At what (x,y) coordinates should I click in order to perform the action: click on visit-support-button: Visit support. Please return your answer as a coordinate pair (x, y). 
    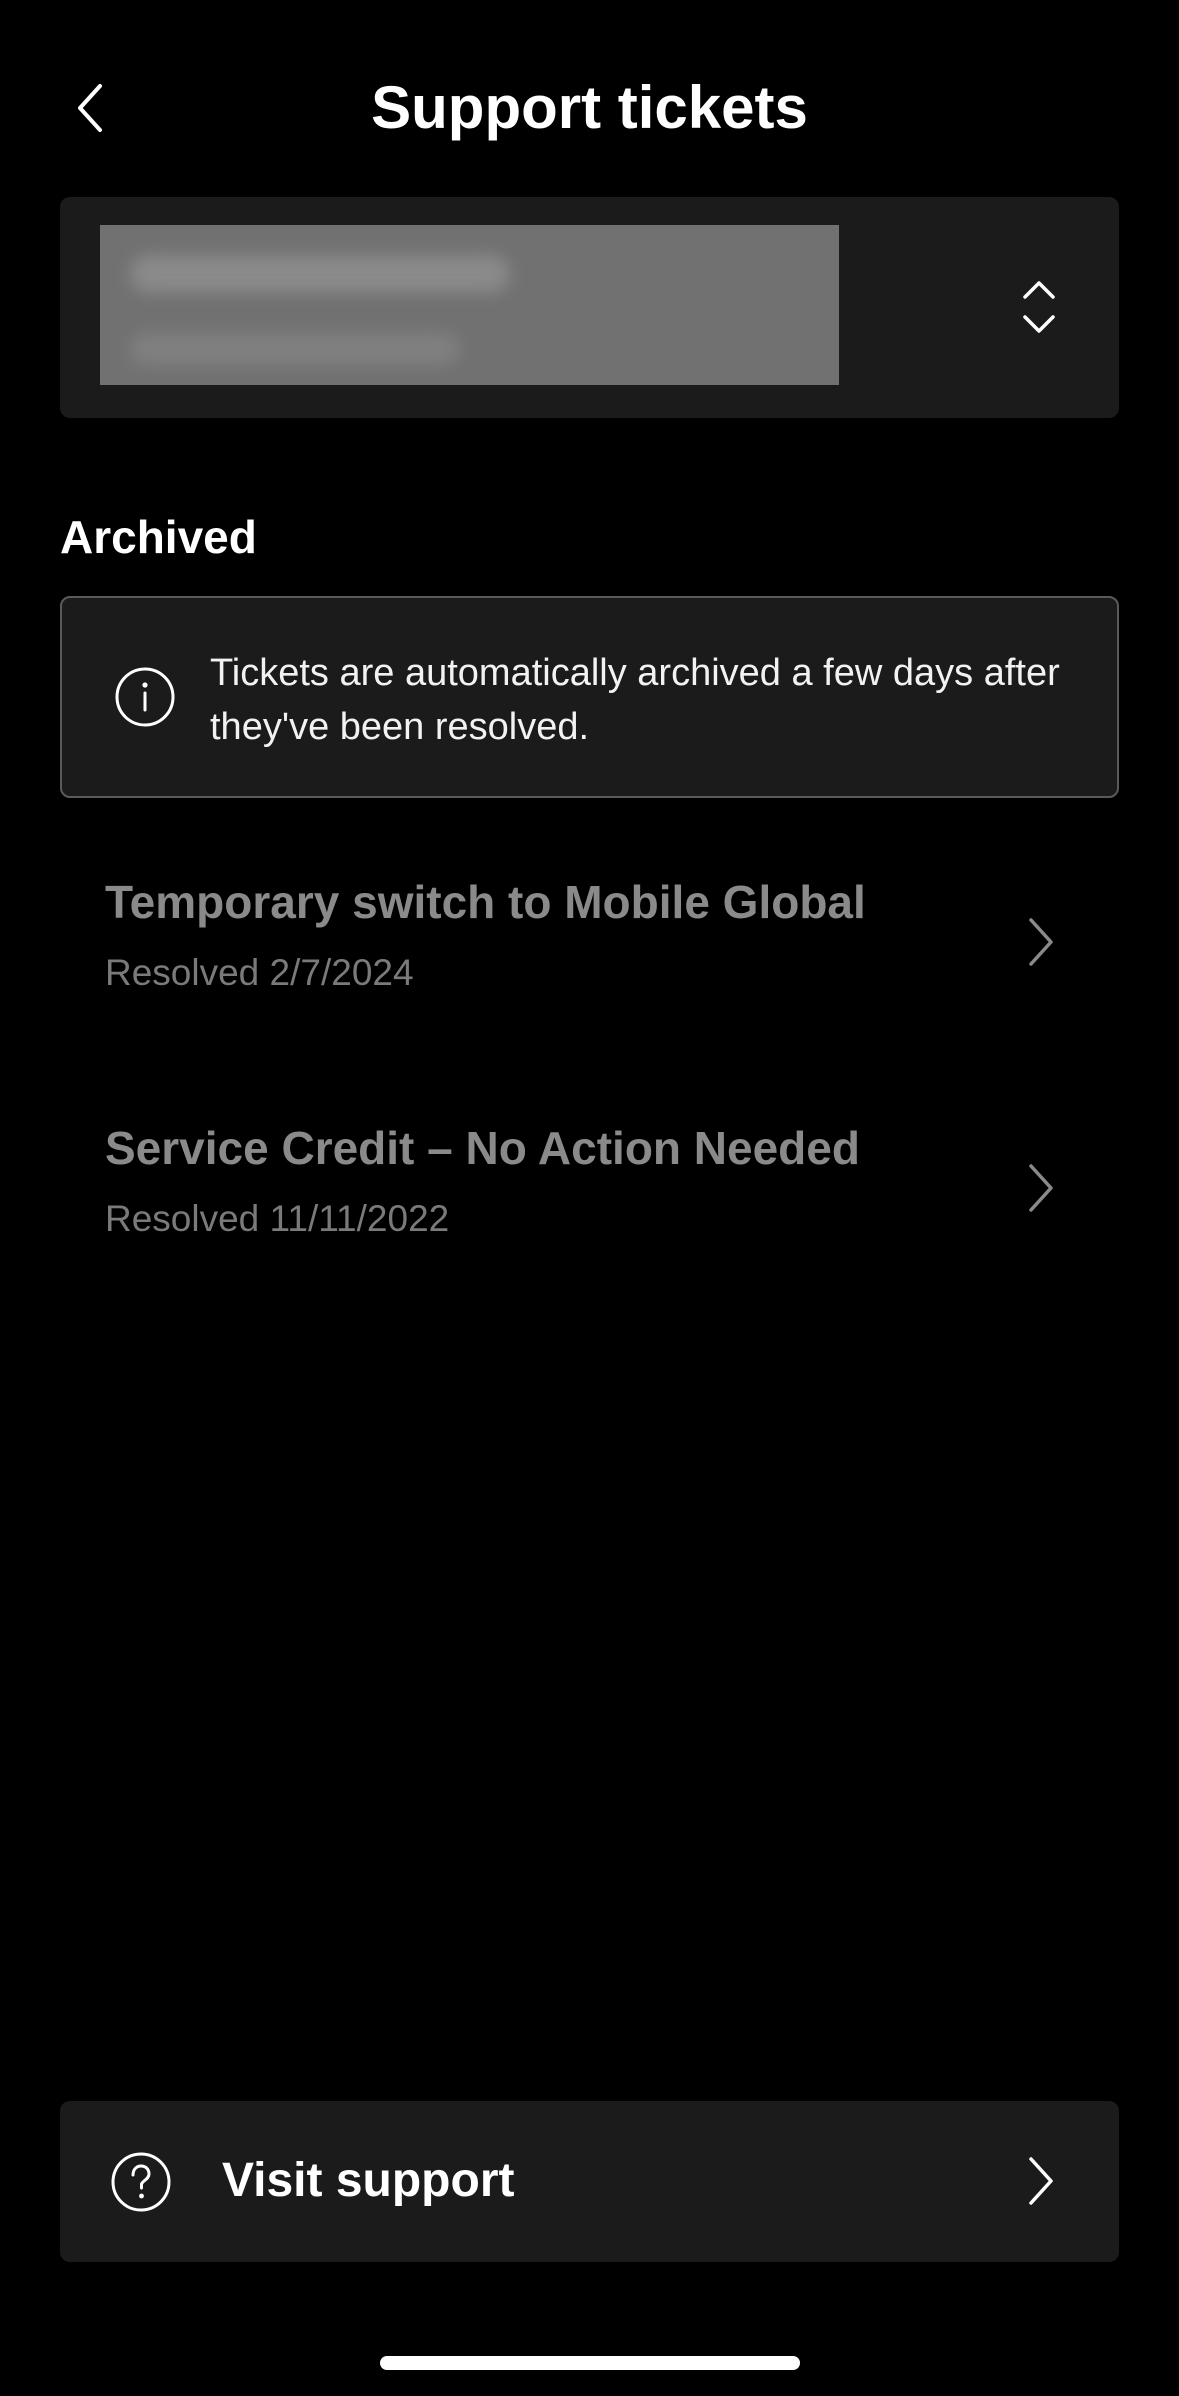
    Looking at the image, I should click on (589, 2181).